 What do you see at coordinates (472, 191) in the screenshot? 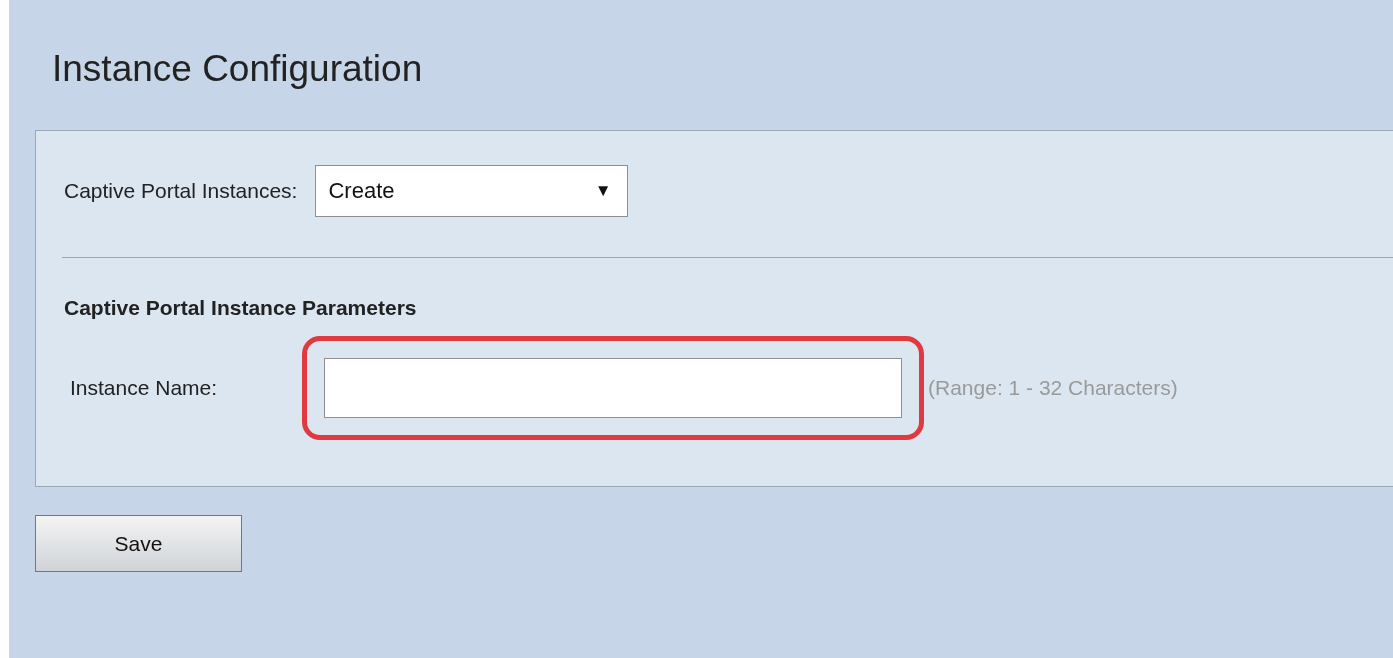
I see `instances-dropdown: Create ▼` at bounding box center [472, 191].